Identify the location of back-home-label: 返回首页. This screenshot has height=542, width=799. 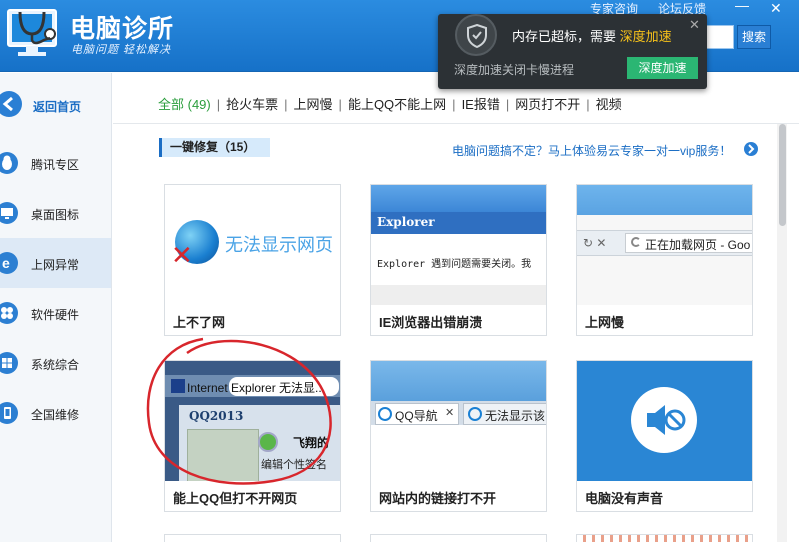
(57, 107).